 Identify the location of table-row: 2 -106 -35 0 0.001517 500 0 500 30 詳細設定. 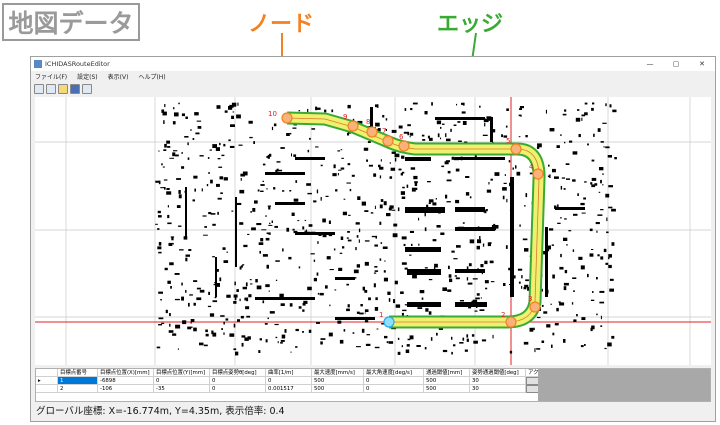
(307, 389).